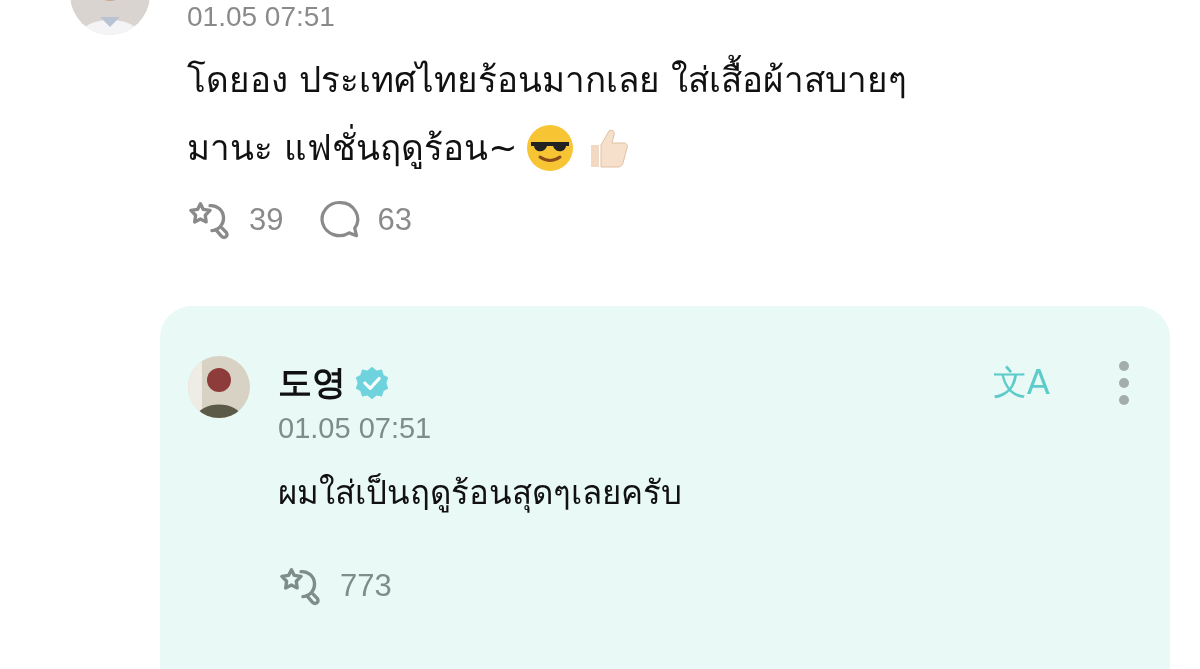 The image size is (1200, 669). What do you see at coordinates (355, 428) in the screenshot?
I see `reply-date: 01.05 07:51` at bounding box center [355, 428].